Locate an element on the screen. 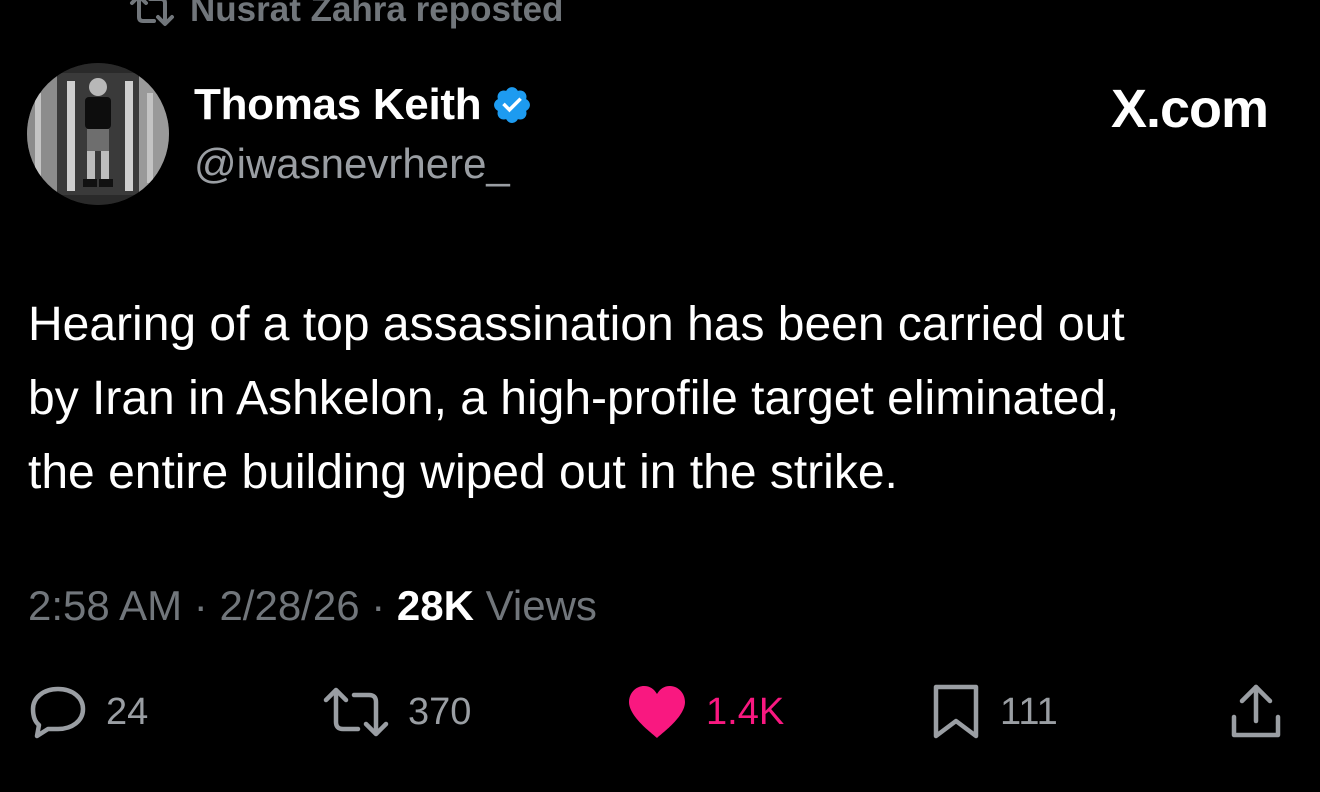 This screenshot has width=1320, height=792. repost-banner: Nusrat Zahra reposted is located at coordinates (345, 16).